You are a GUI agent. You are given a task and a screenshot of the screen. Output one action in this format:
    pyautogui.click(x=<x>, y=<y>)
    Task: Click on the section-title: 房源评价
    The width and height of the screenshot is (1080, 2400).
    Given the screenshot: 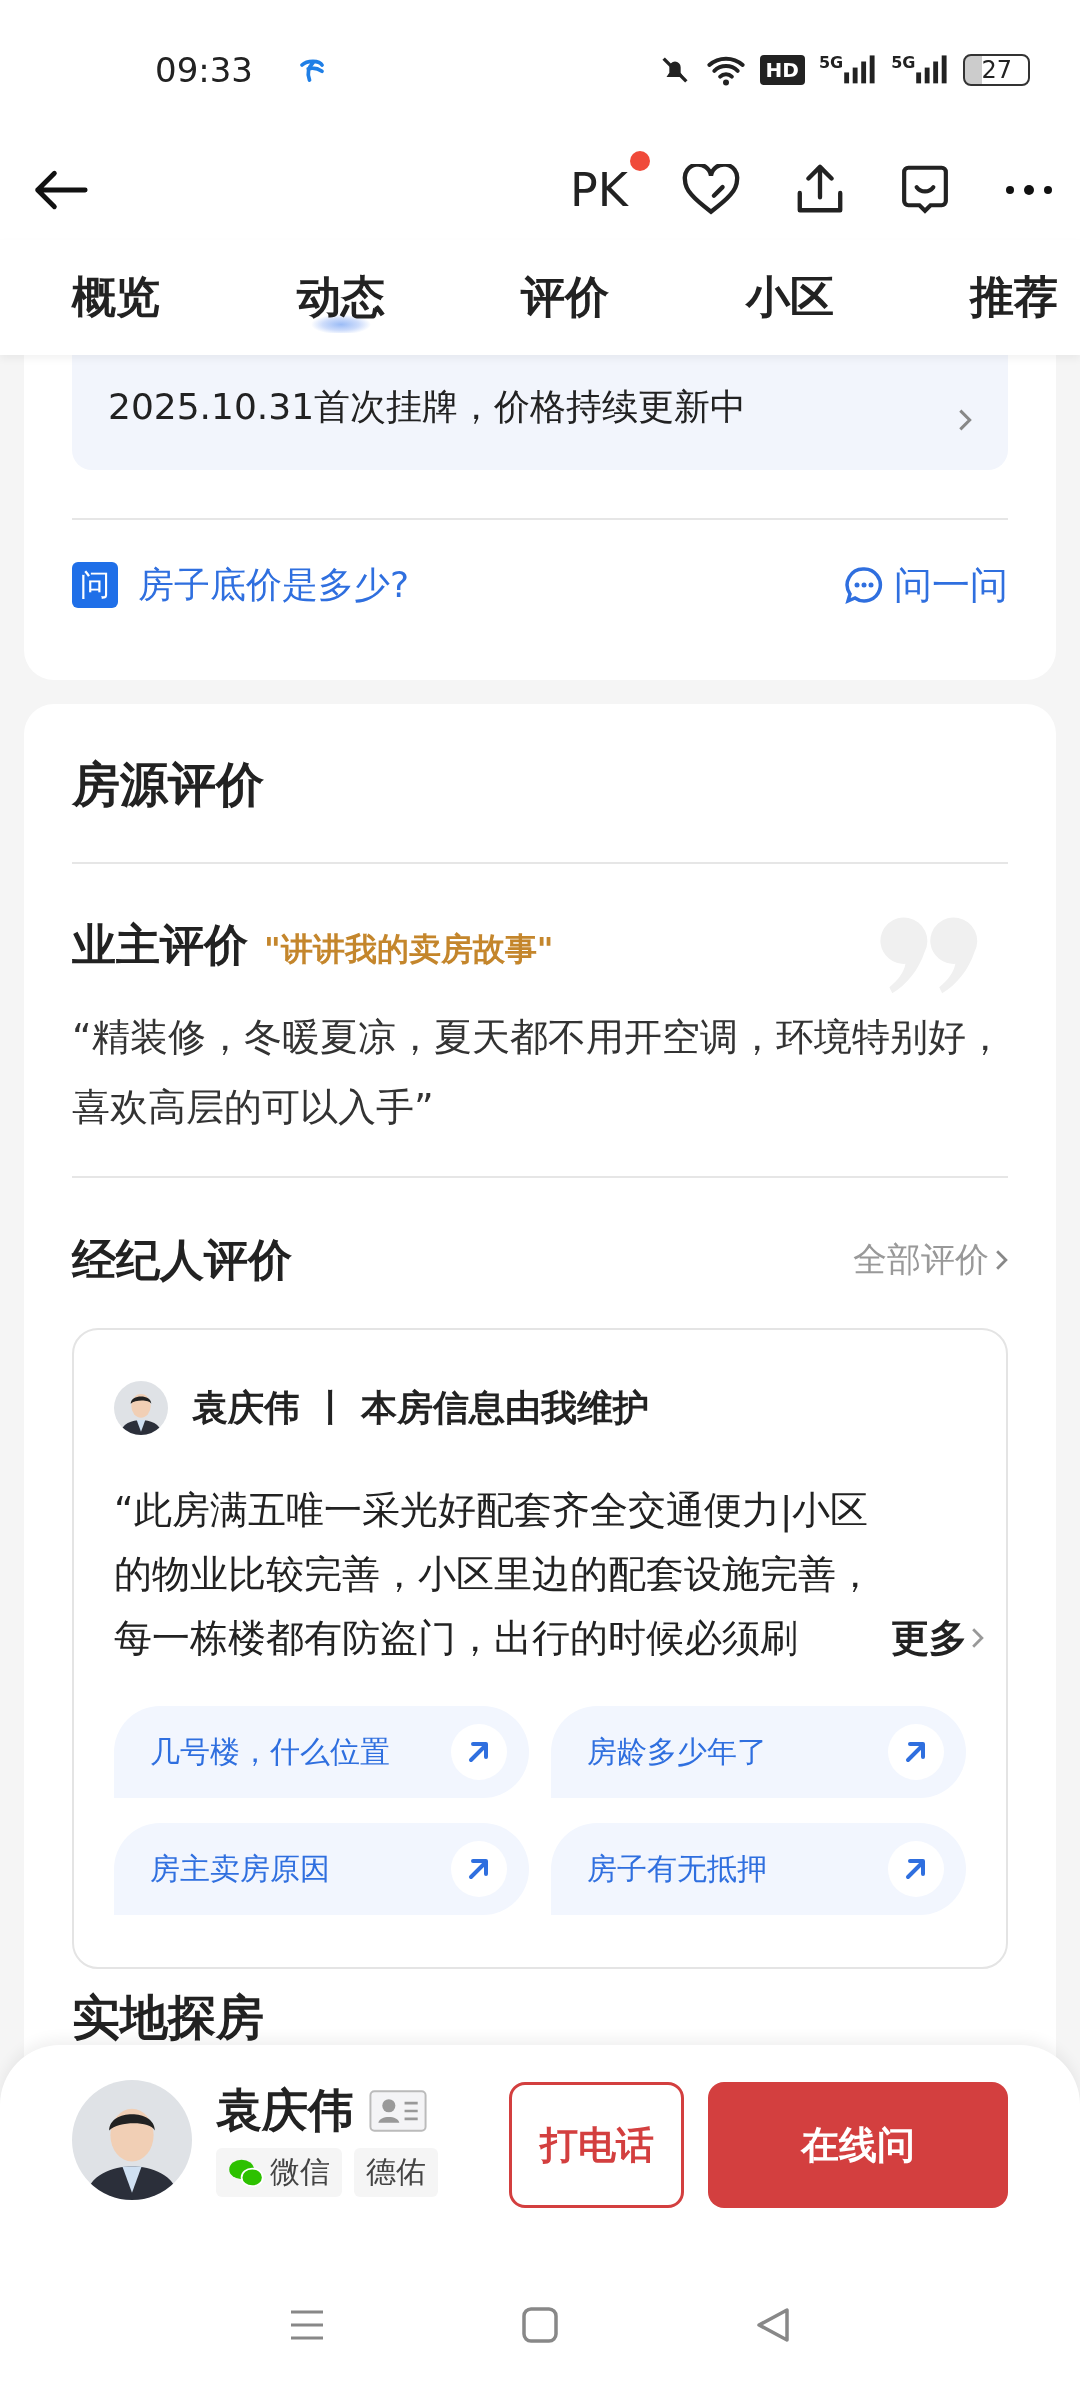 What is the action you would take?
    pyautogui.click(x=168, y=784)
    